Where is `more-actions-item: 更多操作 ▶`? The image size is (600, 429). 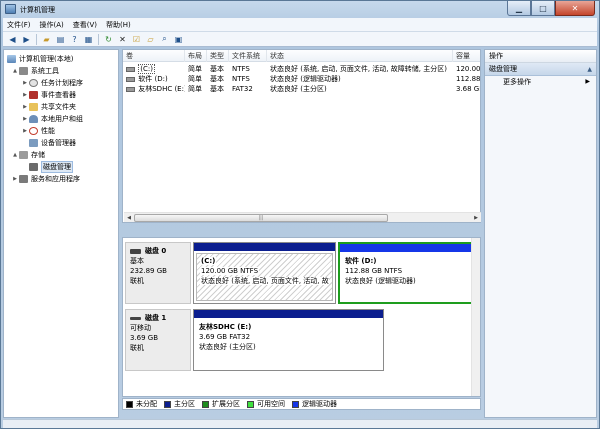 more-actions-item: 更多操作 ▶ is located at coordinates (540, 82).